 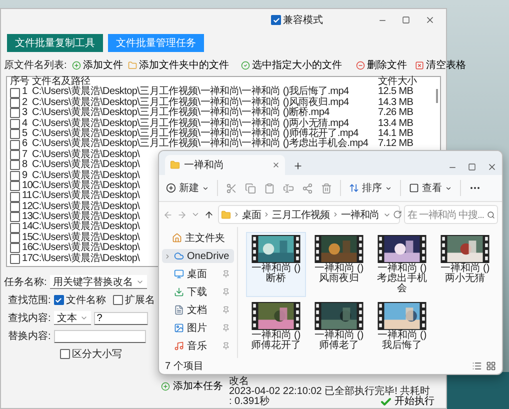 I want to click on find-field: ?, so click(x=121, y=318).